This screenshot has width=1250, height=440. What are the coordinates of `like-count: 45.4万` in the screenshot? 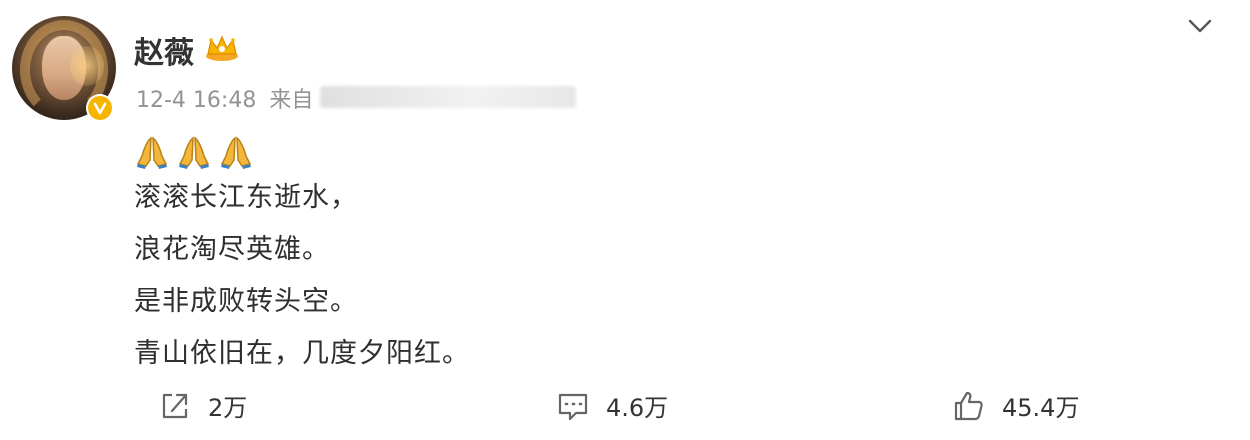 It's located at (1041, 408).